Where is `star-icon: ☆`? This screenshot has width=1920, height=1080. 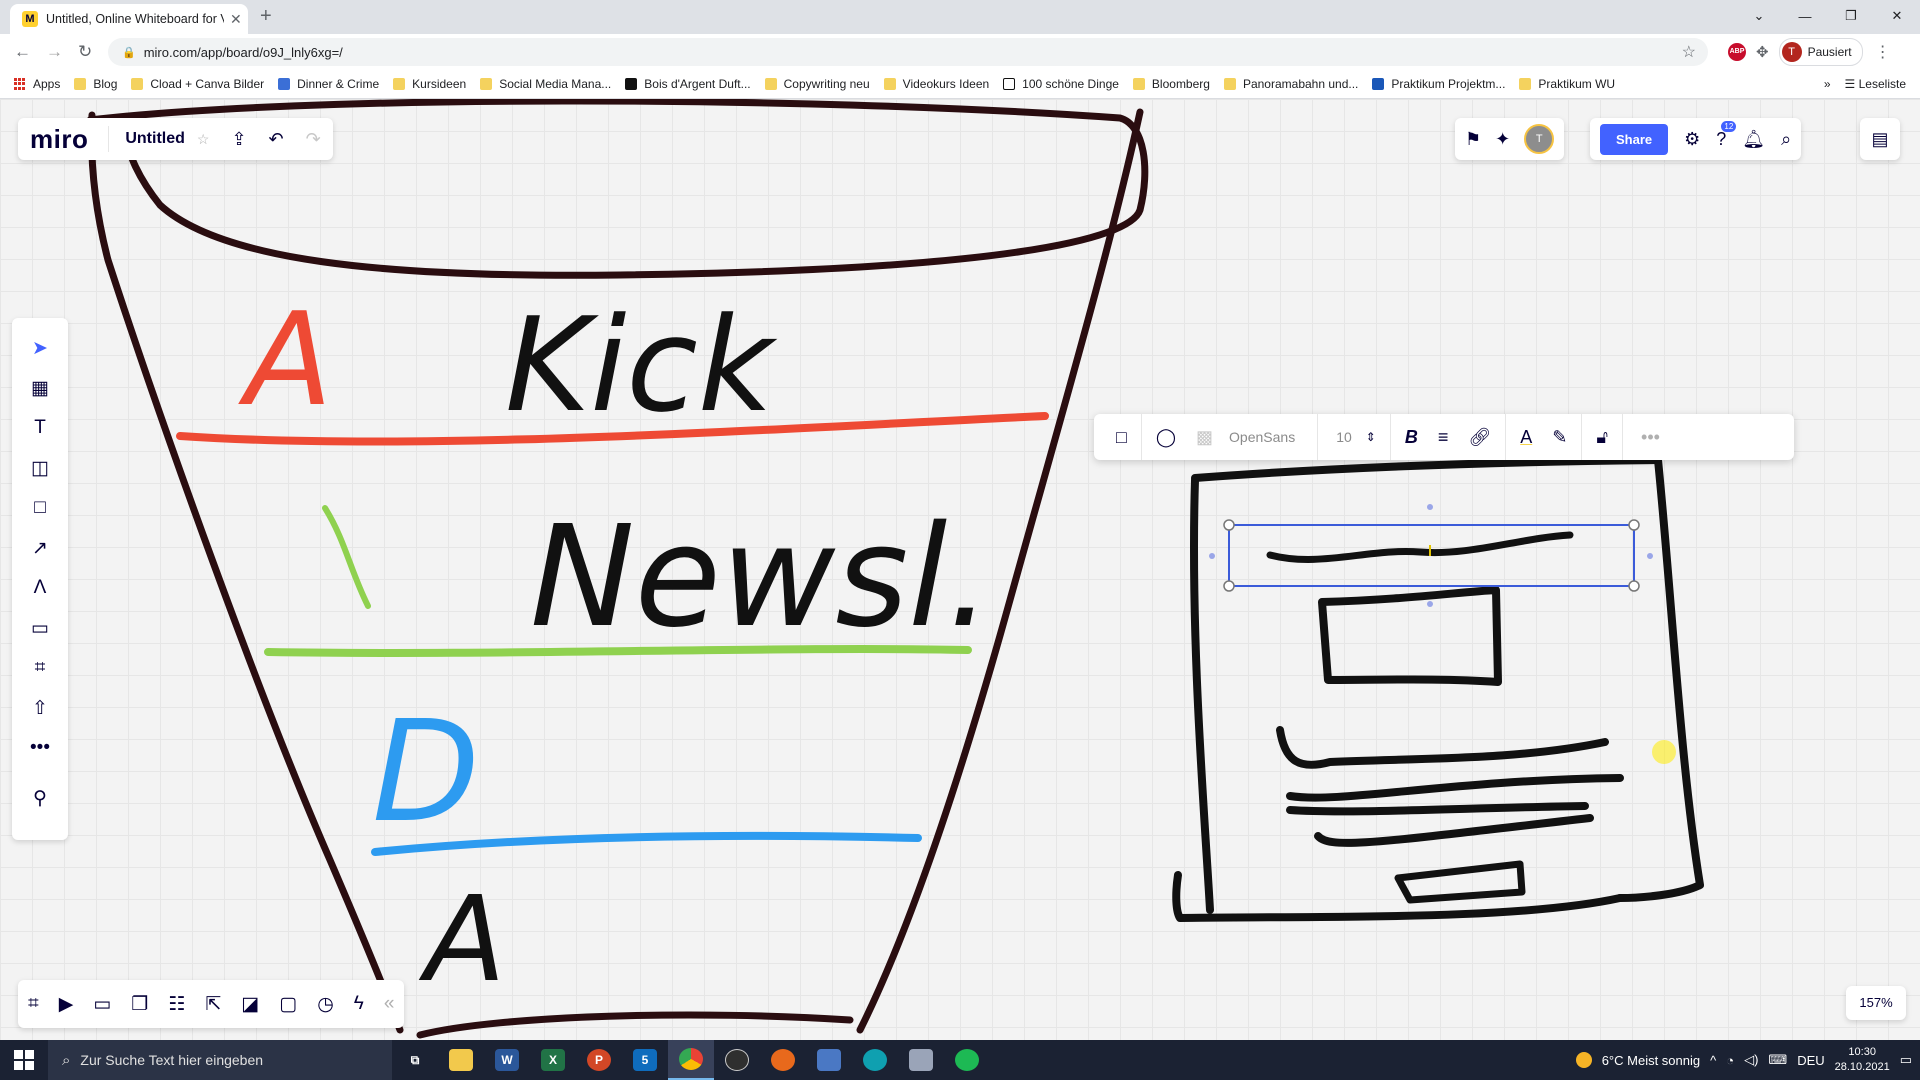 star-icon: ☆ is located at coordinates (203, 139).